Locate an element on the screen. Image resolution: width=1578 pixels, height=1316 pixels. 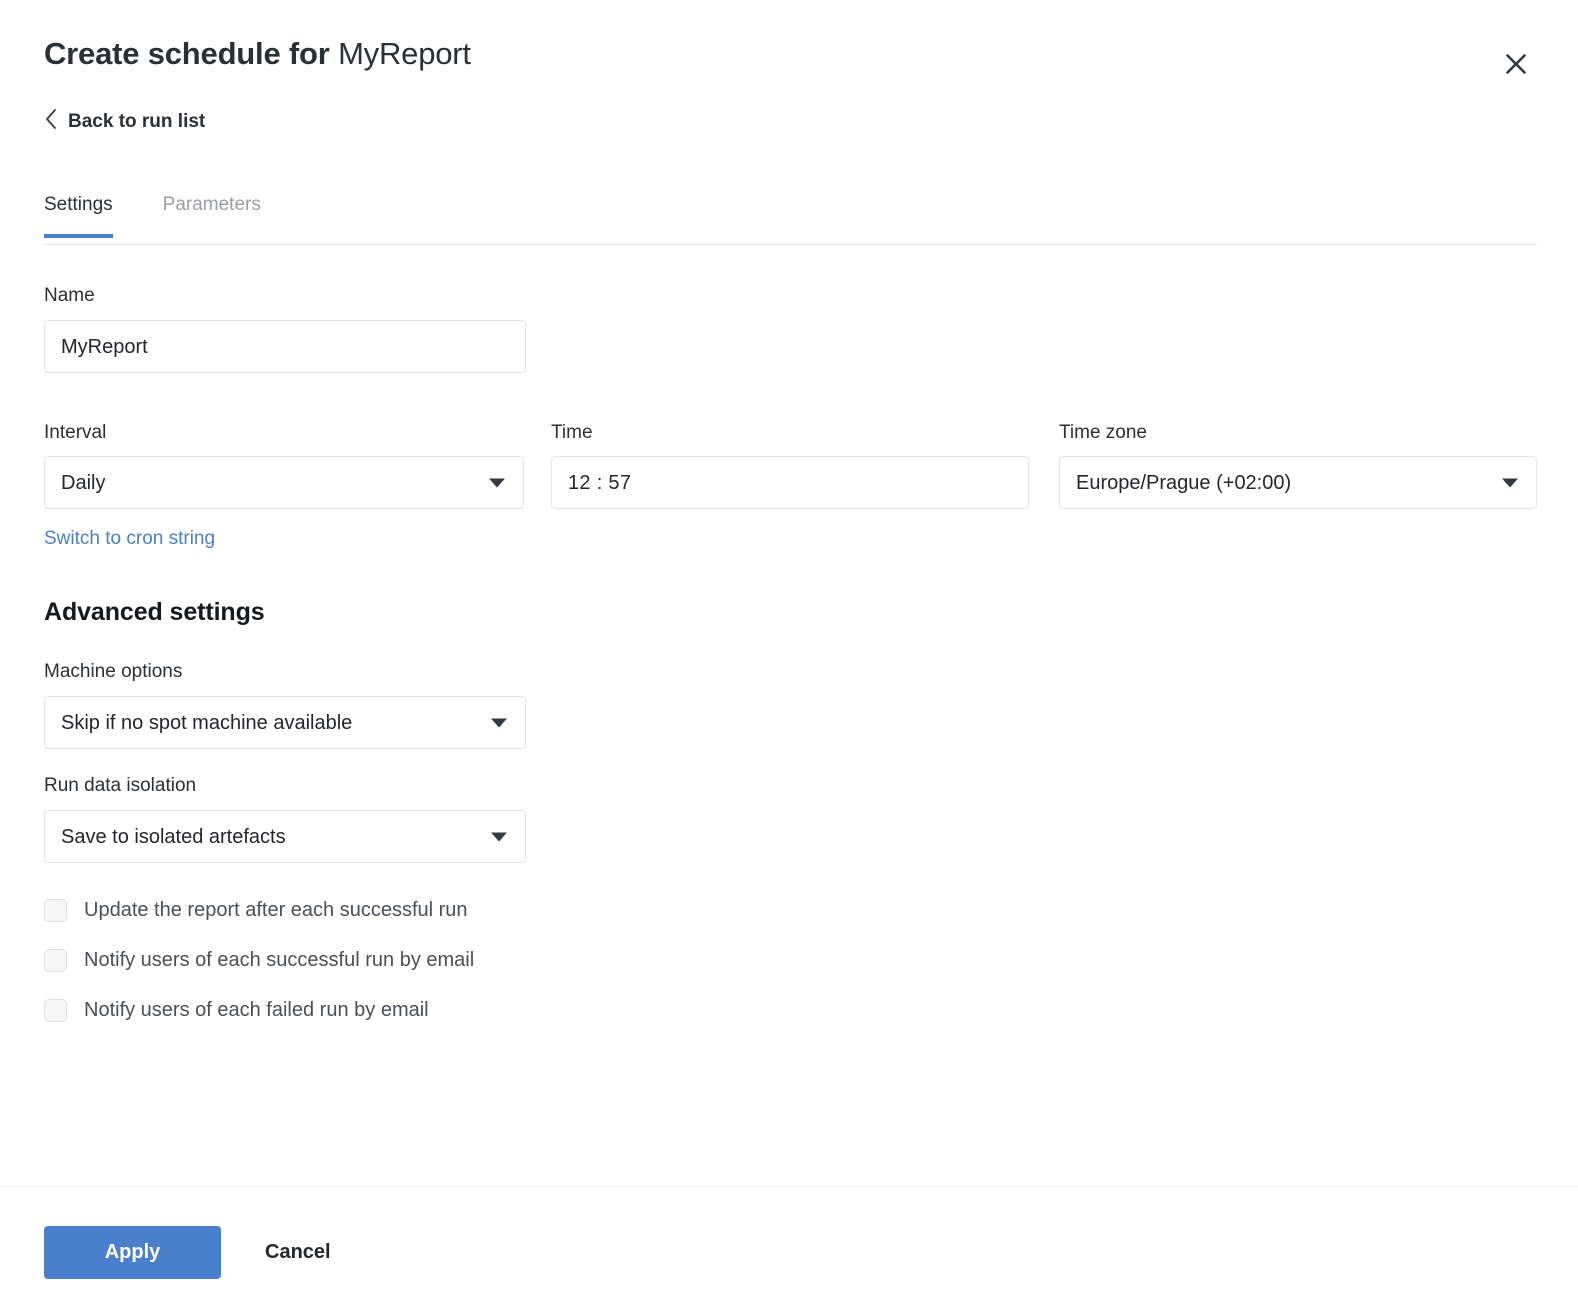
timezone-select-value: Europe/Prague (+02:00) is located at coordinates (1184, 482).